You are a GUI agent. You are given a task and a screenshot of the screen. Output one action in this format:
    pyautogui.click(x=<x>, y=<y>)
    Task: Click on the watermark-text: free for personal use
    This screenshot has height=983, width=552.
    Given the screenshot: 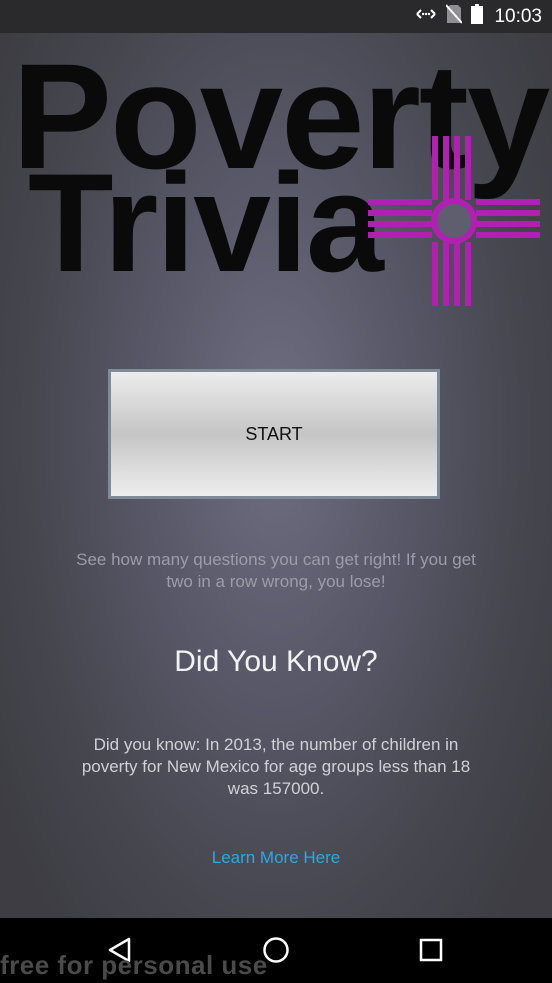 What is the action you would take?
    pyautogui.click(x=134, y=965)
    